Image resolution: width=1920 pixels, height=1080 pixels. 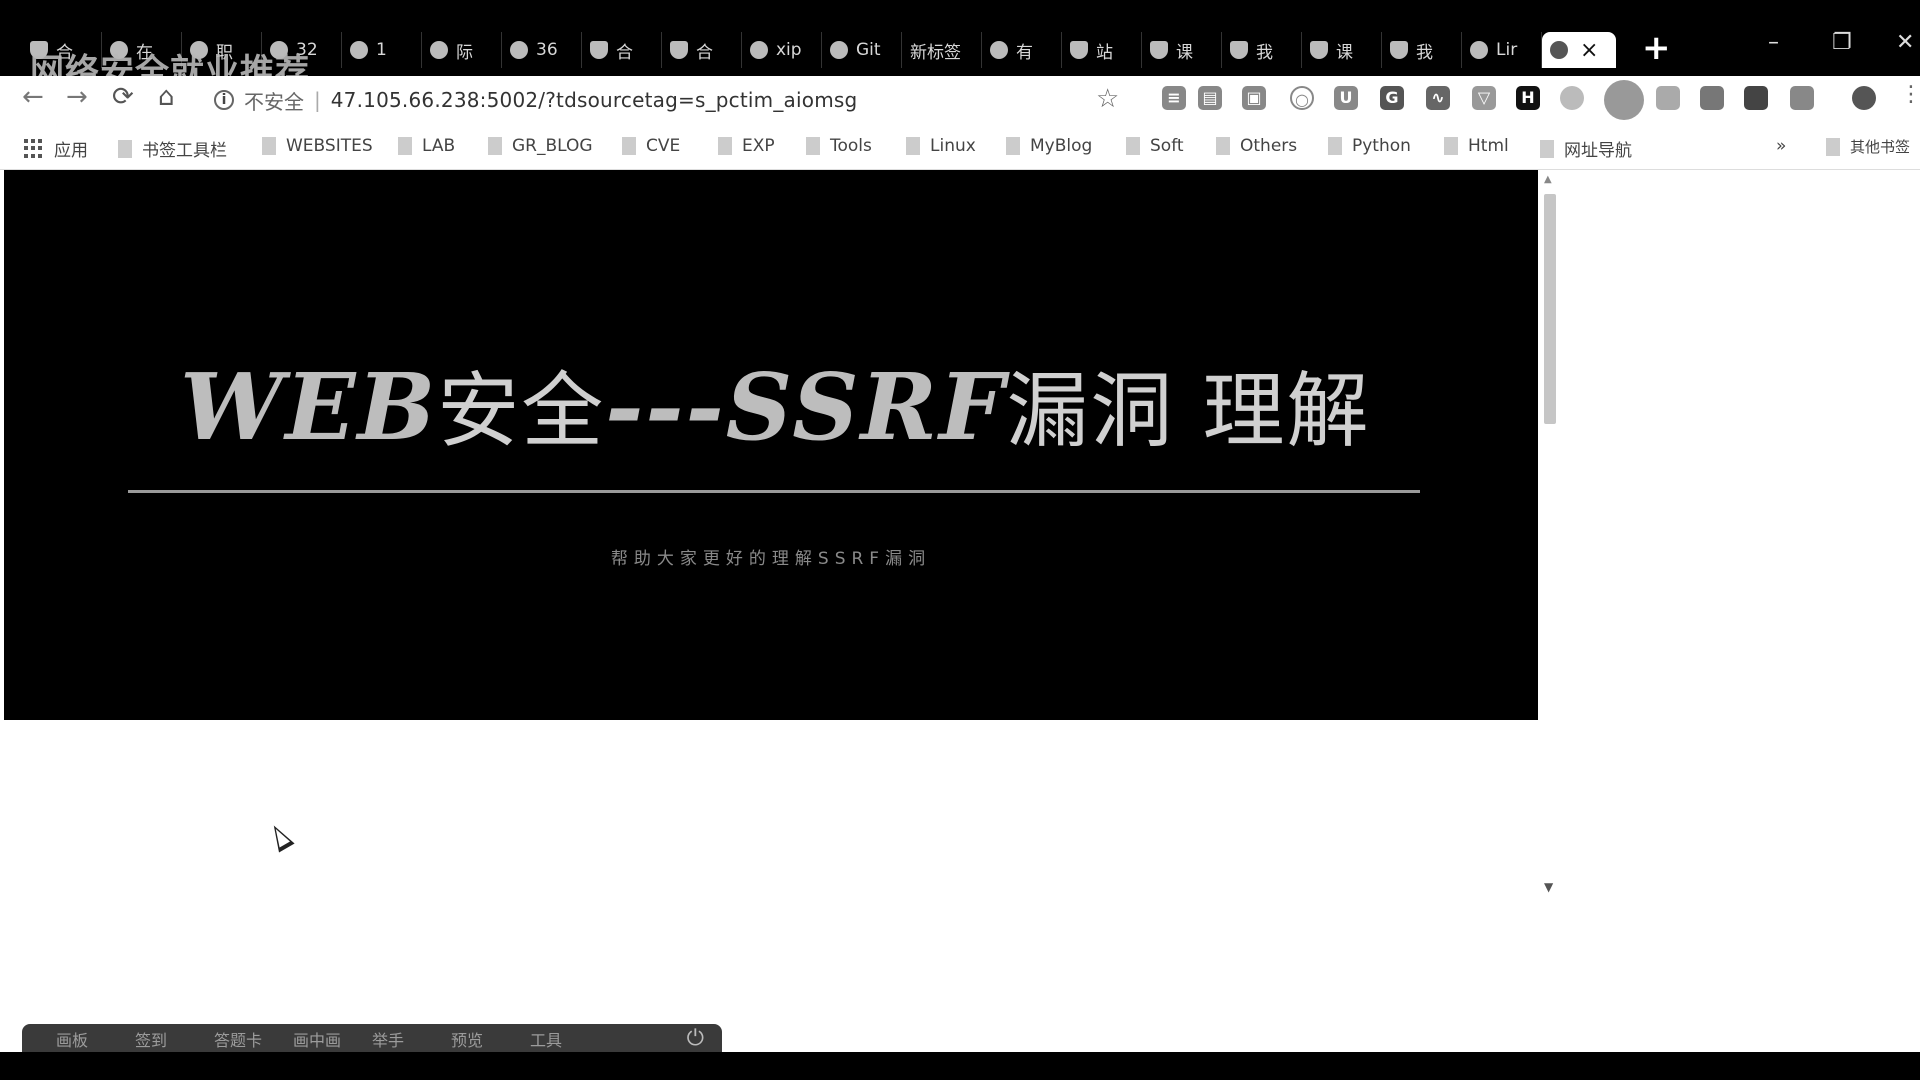 What do you see at coordinates (1174, 98) in the screenshot?
I see `extension-icon: ≡` at bounding box center [1174, 98].